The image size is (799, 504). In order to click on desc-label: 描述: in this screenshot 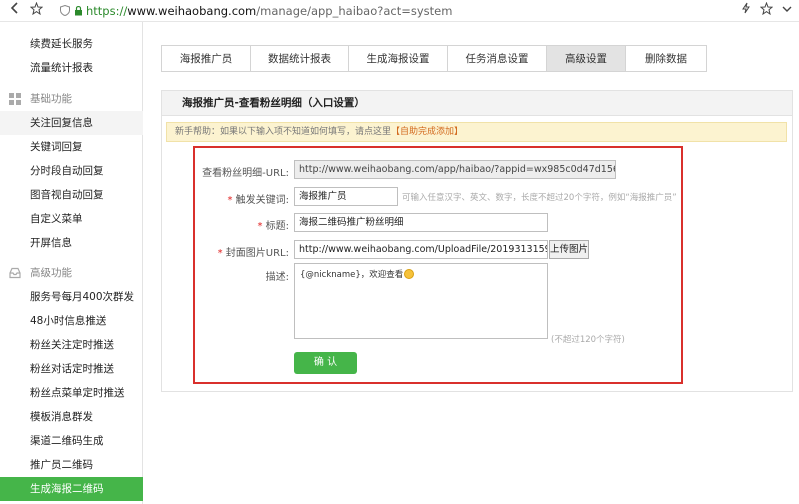, I will do `click(277, 277)`.